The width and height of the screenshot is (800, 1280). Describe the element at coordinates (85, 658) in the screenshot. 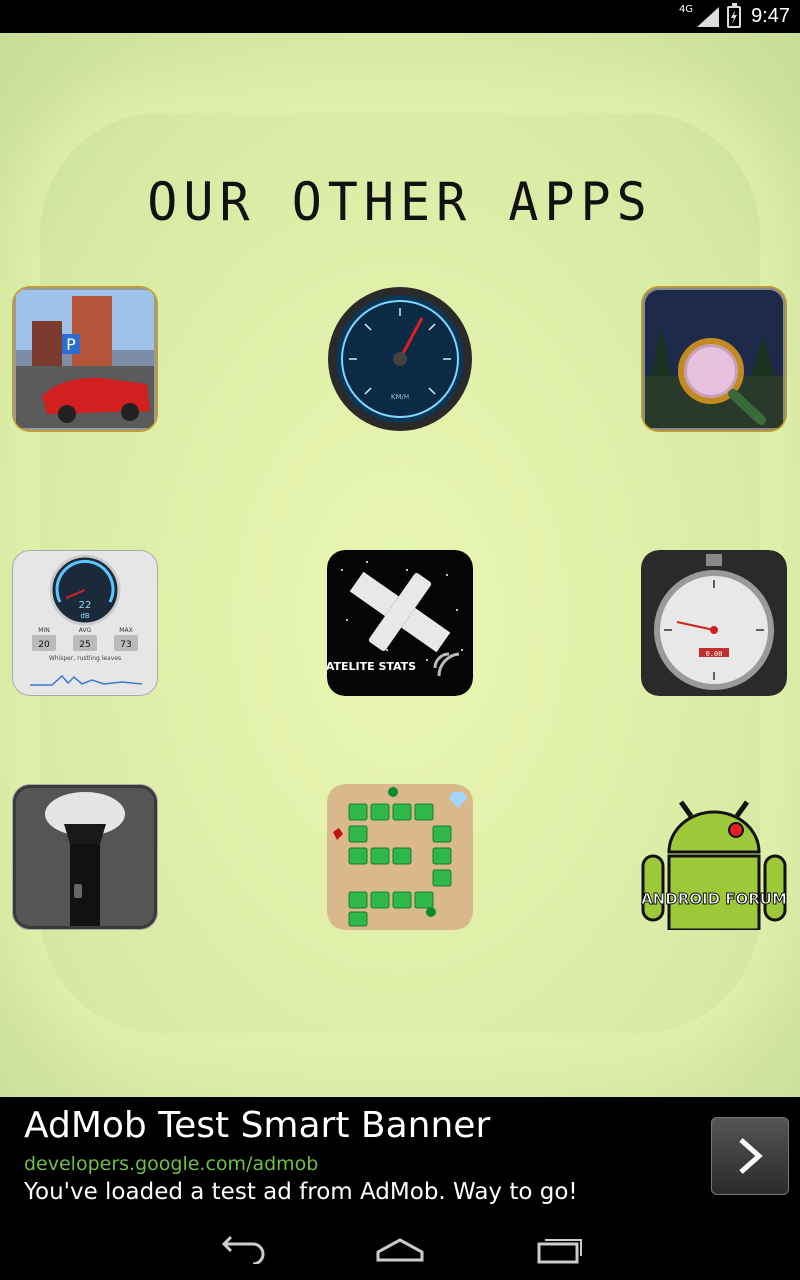

I see `sound-caption: Whisper, rustling leaves` at that location.